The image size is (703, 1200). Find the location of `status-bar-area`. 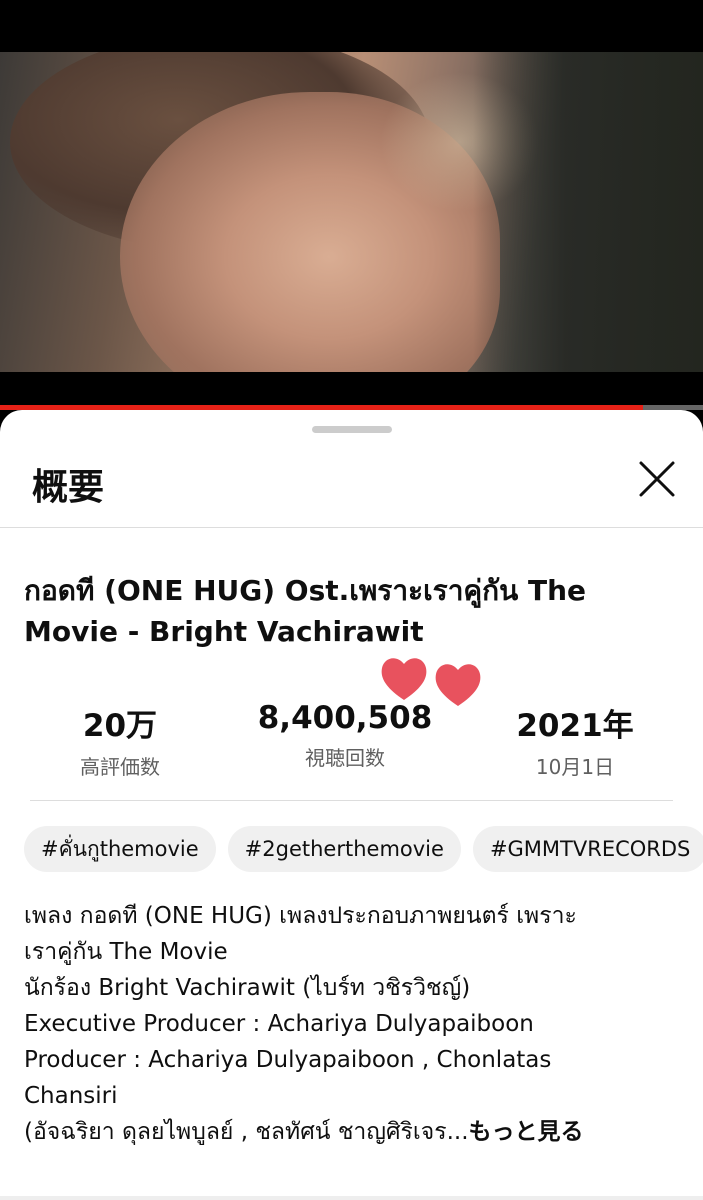

status-bar-area is located at coordinates (351, 26).